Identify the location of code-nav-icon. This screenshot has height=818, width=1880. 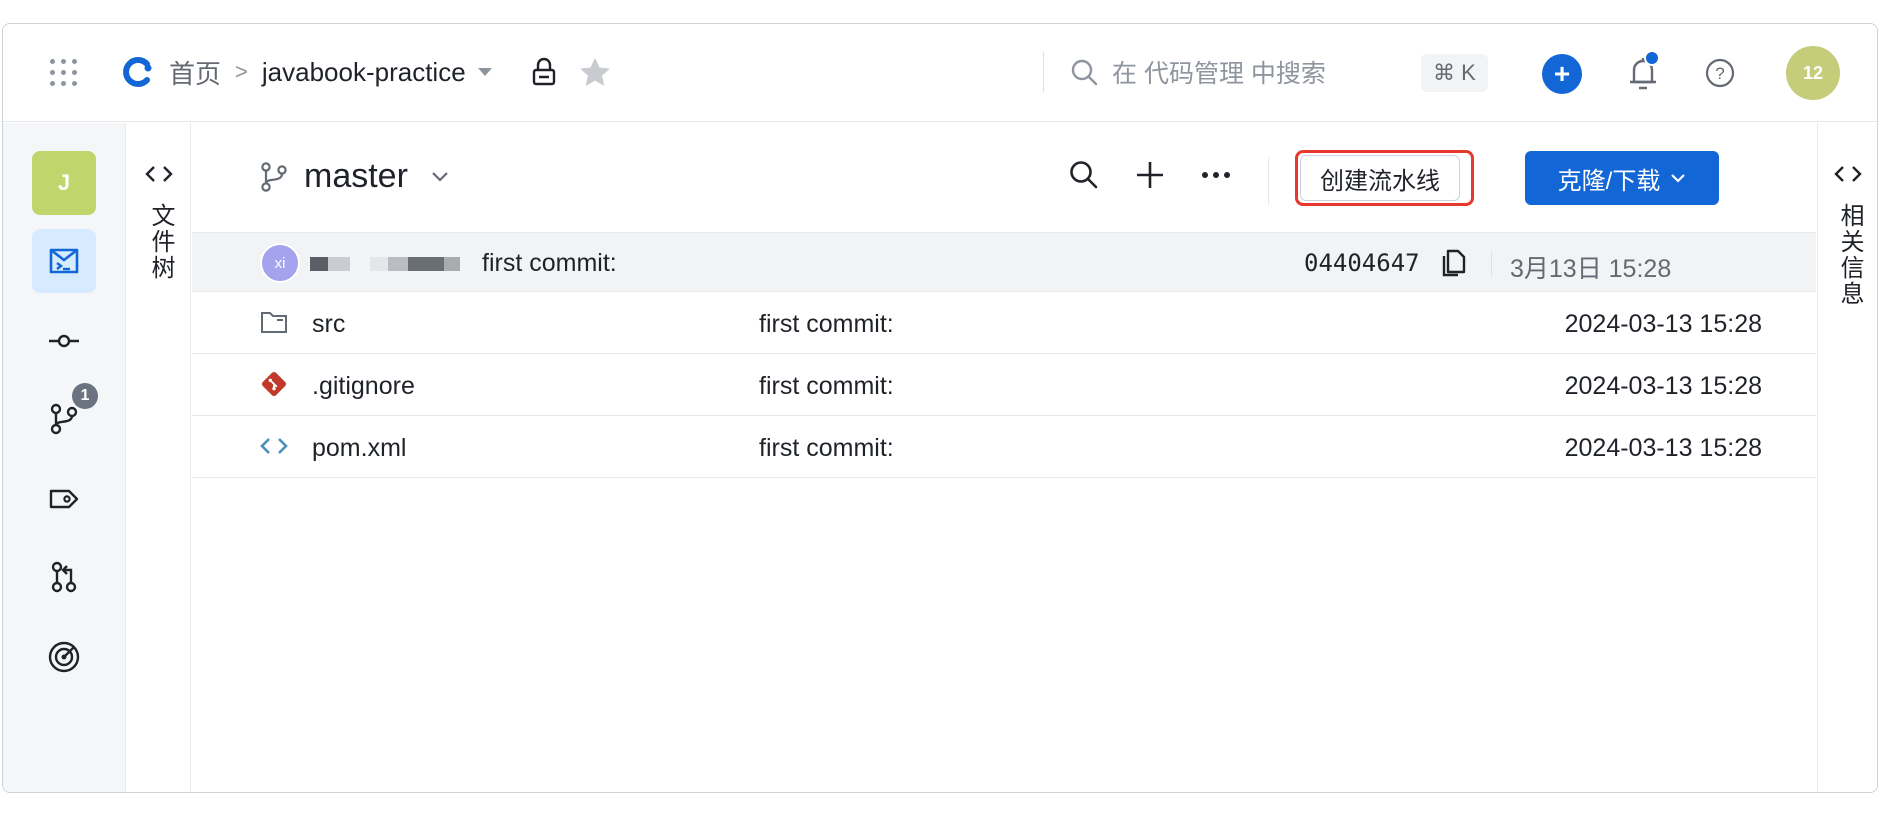
(64, 261).